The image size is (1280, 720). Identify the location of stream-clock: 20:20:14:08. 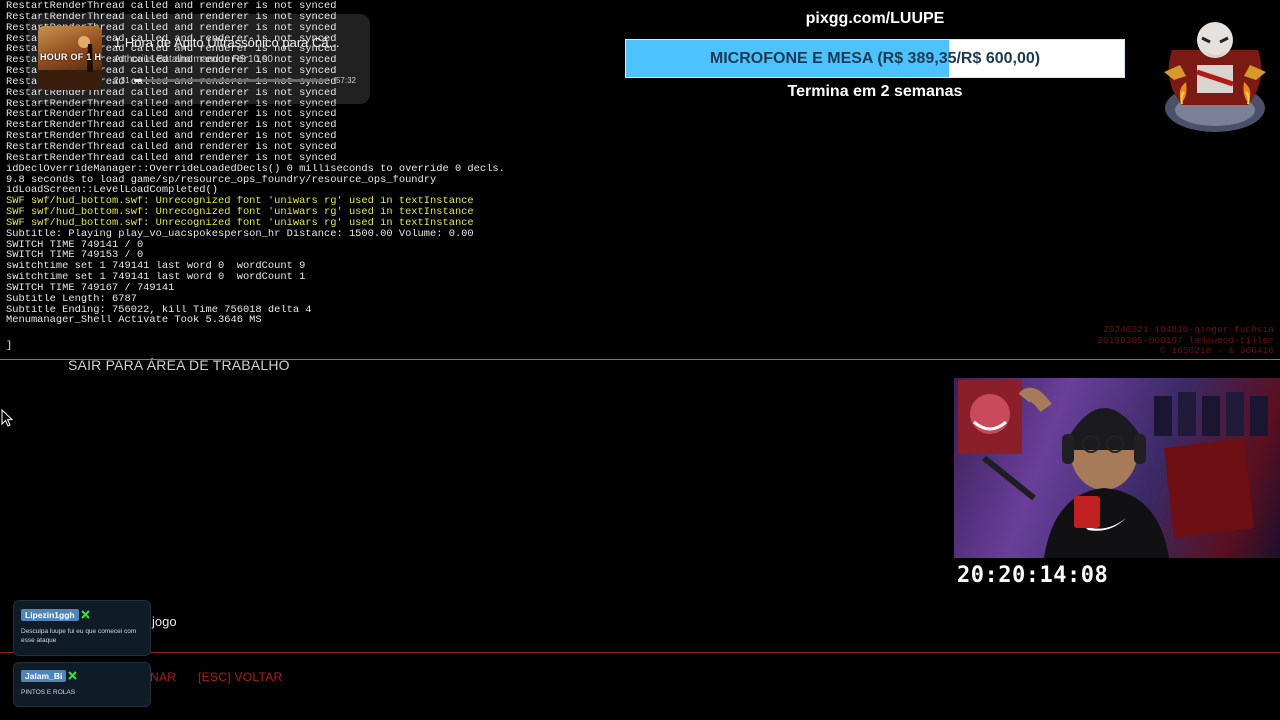
(1033, 575).